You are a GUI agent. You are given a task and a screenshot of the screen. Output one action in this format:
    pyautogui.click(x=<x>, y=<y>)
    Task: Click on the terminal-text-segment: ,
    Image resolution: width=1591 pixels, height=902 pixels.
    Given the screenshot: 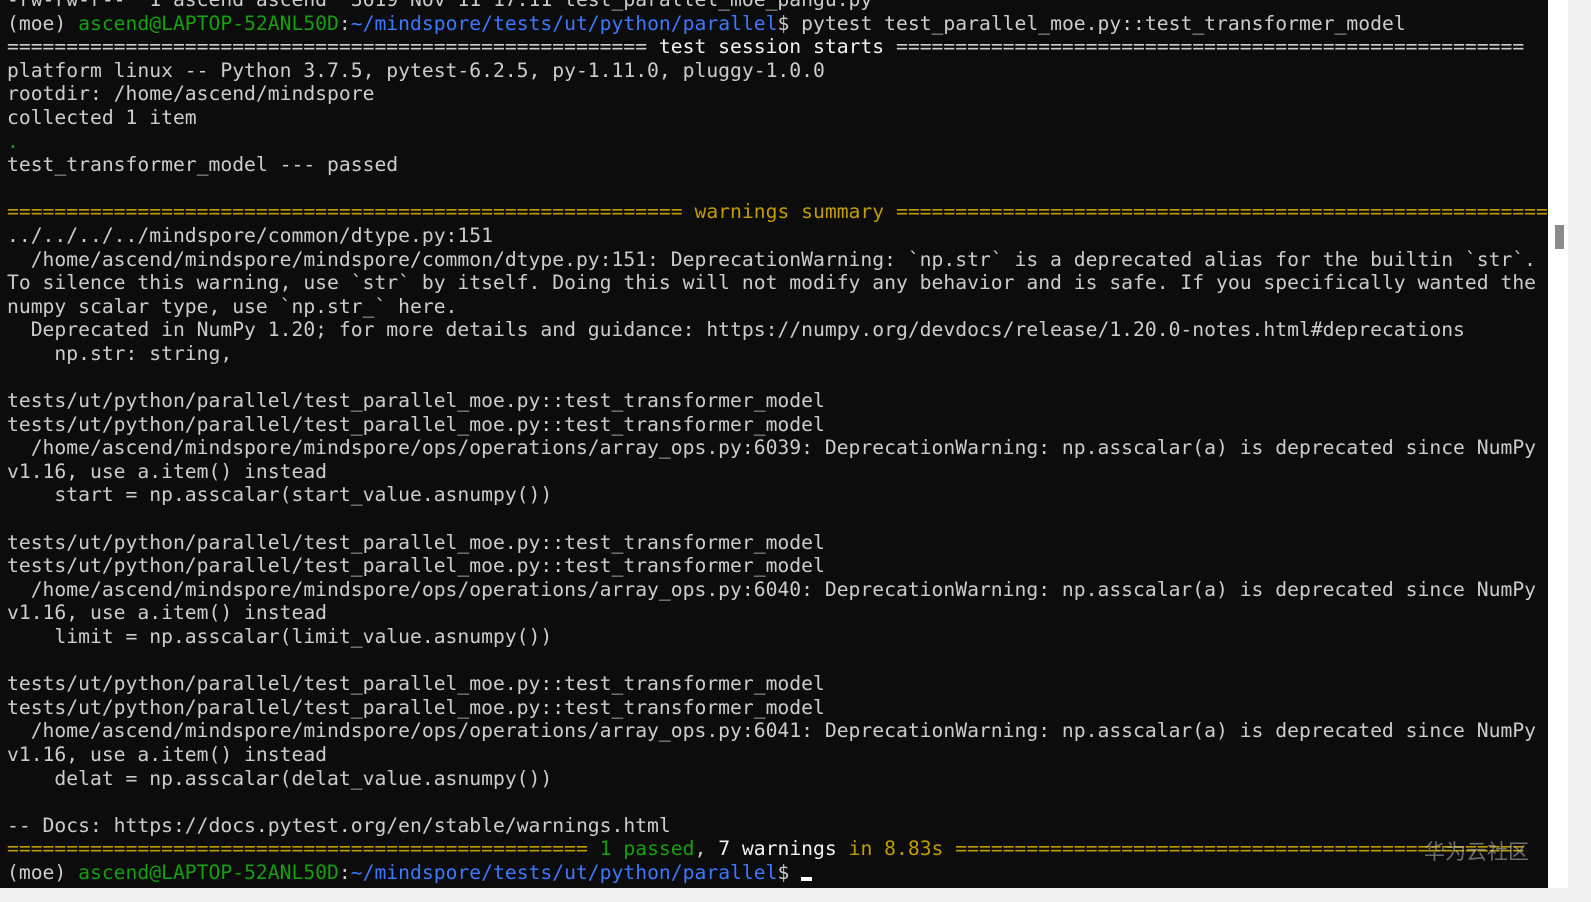 What is the action you would take?
    pyautogui.click(x=706, y=849)
    